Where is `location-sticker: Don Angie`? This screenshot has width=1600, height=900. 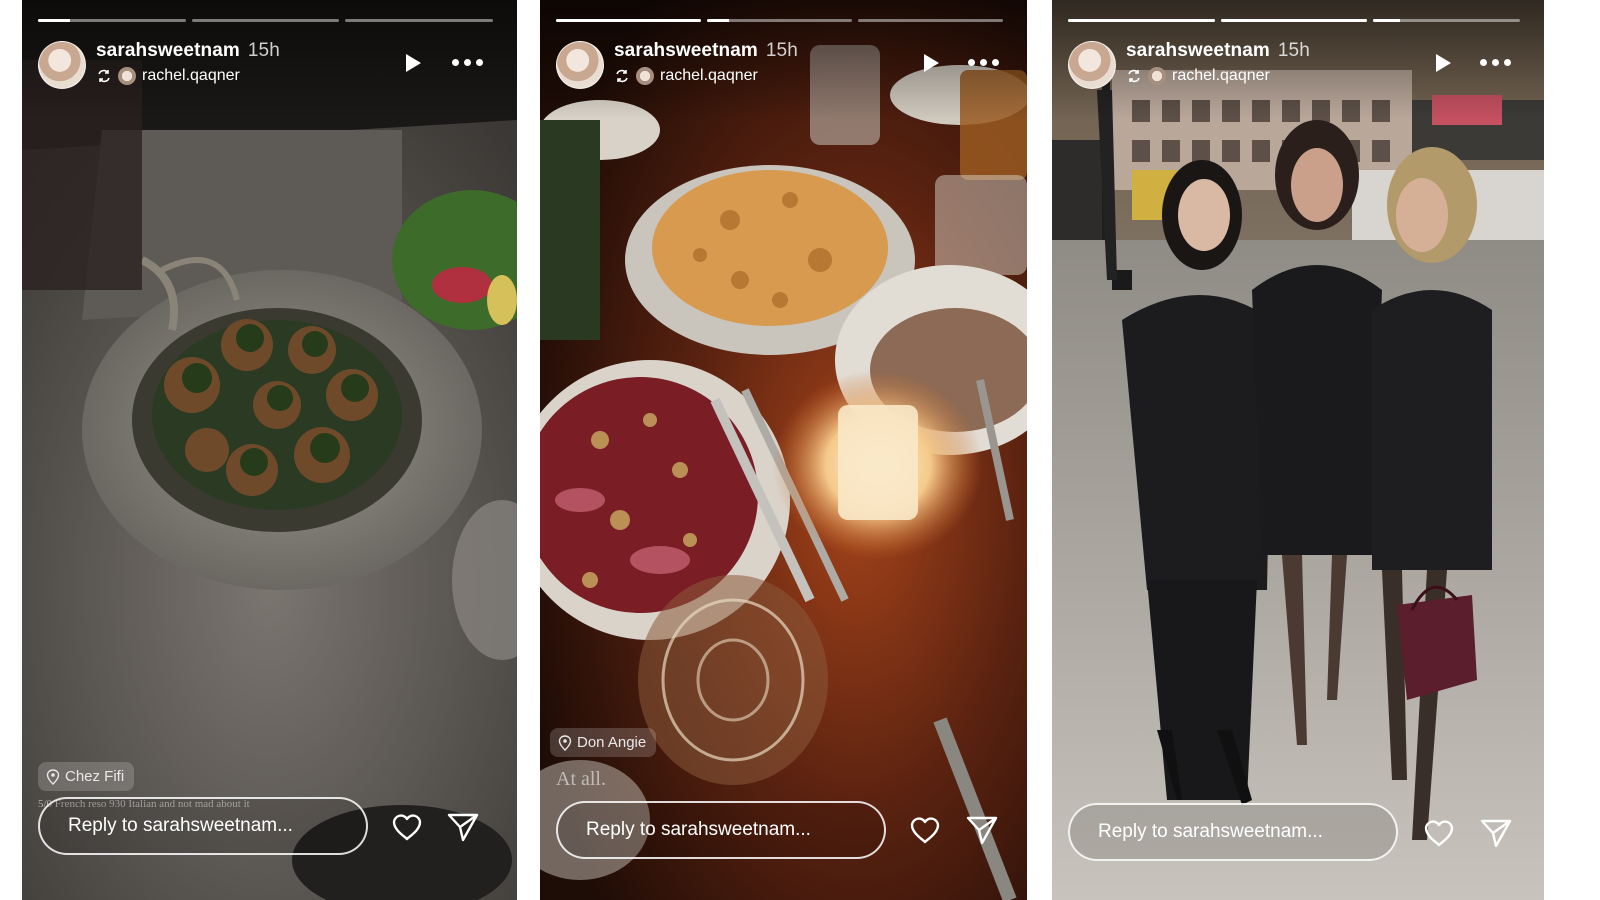
location-sticker: Don Angie is located at coordinates (603, 742).